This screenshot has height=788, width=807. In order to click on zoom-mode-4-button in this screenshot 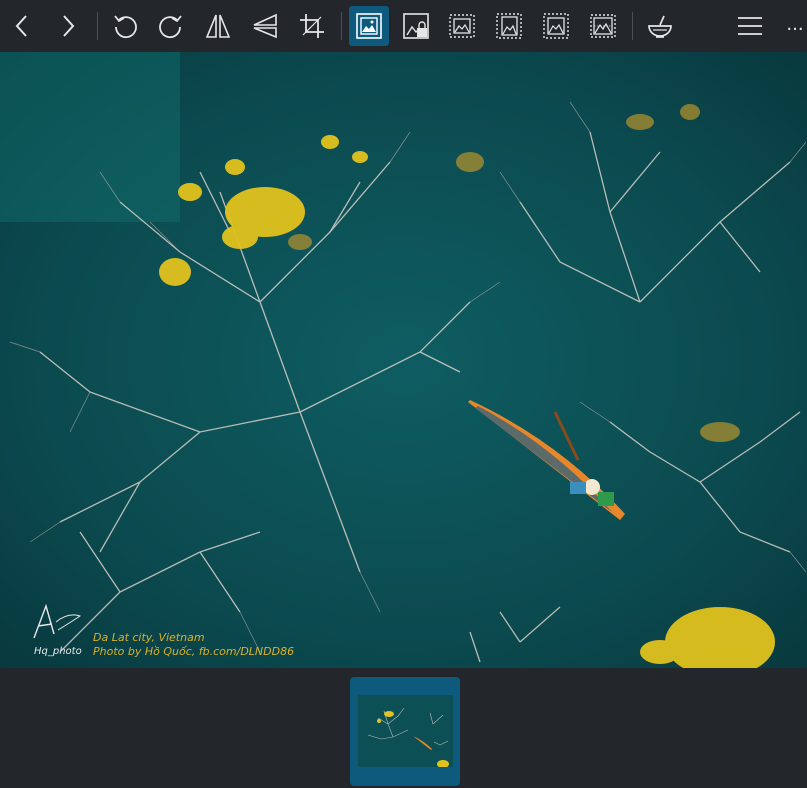, I will do `click(603, 26)`.